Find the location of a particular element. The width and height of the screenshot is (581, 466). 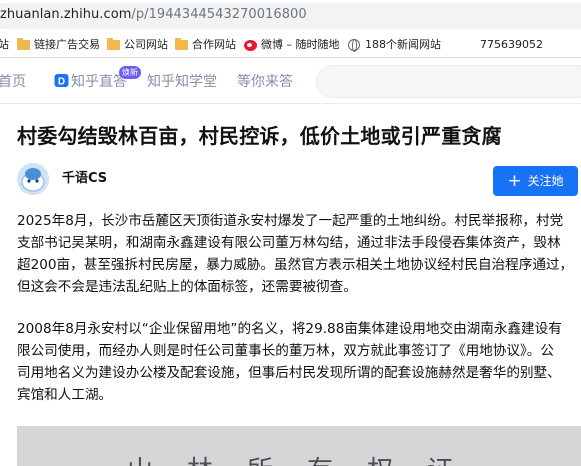

nav-waiting-answer: 等你来答 is located at coordinates (265, 82).